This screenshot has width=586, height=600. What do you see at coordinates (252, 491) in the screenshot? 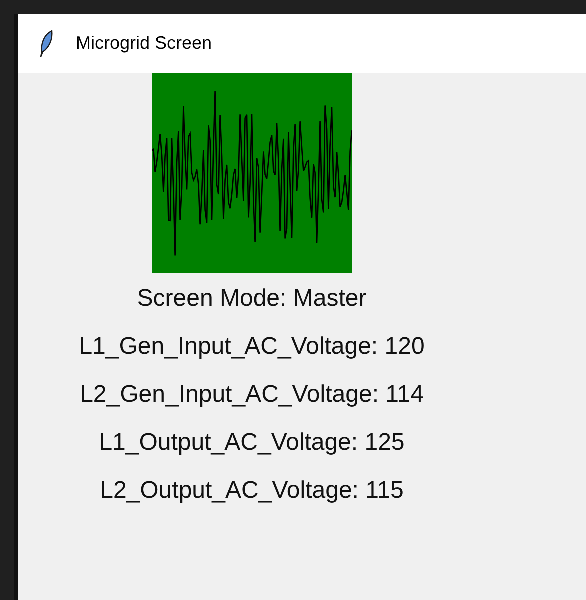
I see `voltage-label: L2_Output_AC_Voltage: 115` at bounding box center [252, 491].